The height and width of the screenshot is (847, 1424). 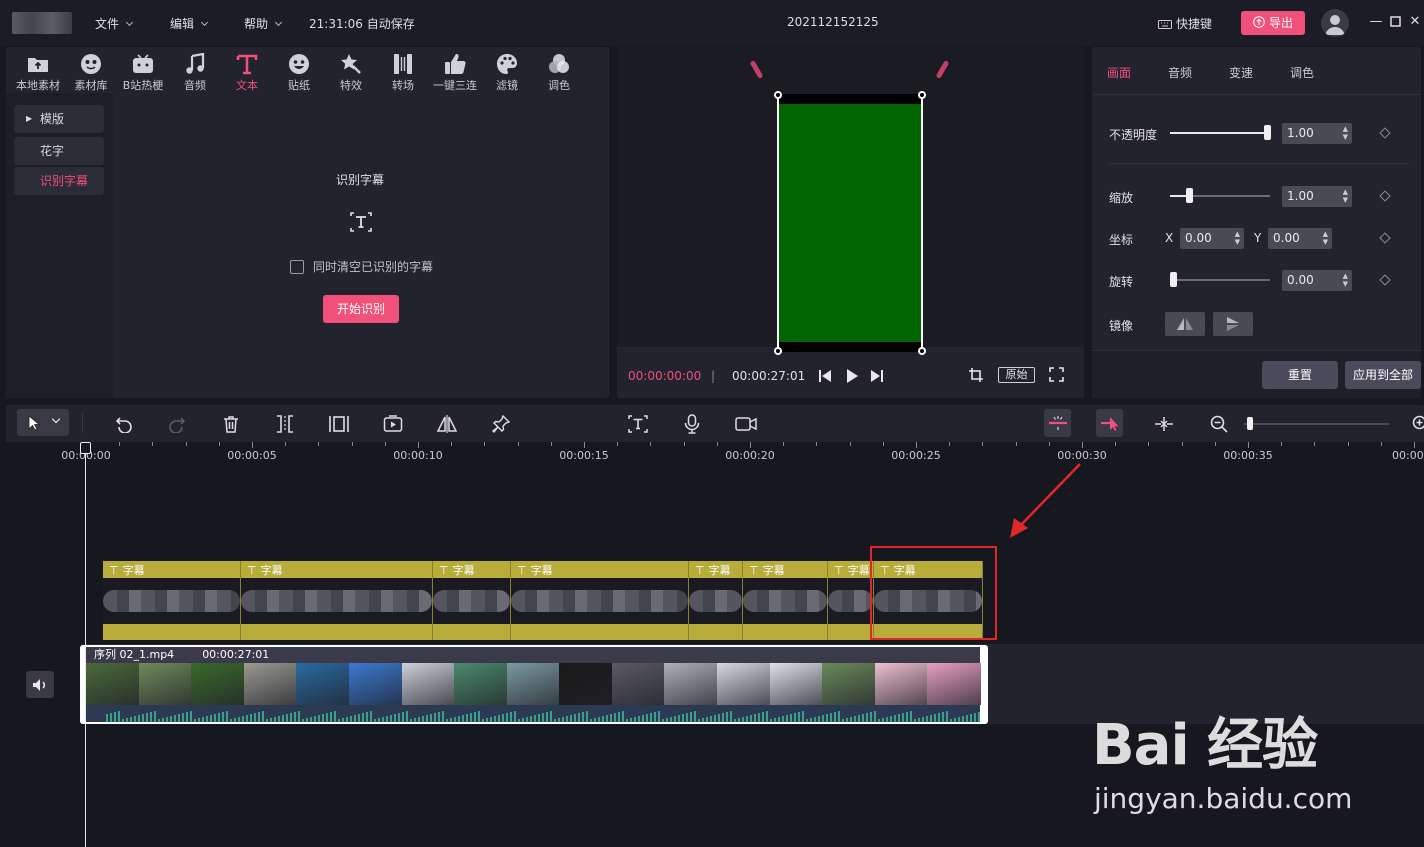 I want to click on scale-keyframe-icon, so click(x=1385, y=196).